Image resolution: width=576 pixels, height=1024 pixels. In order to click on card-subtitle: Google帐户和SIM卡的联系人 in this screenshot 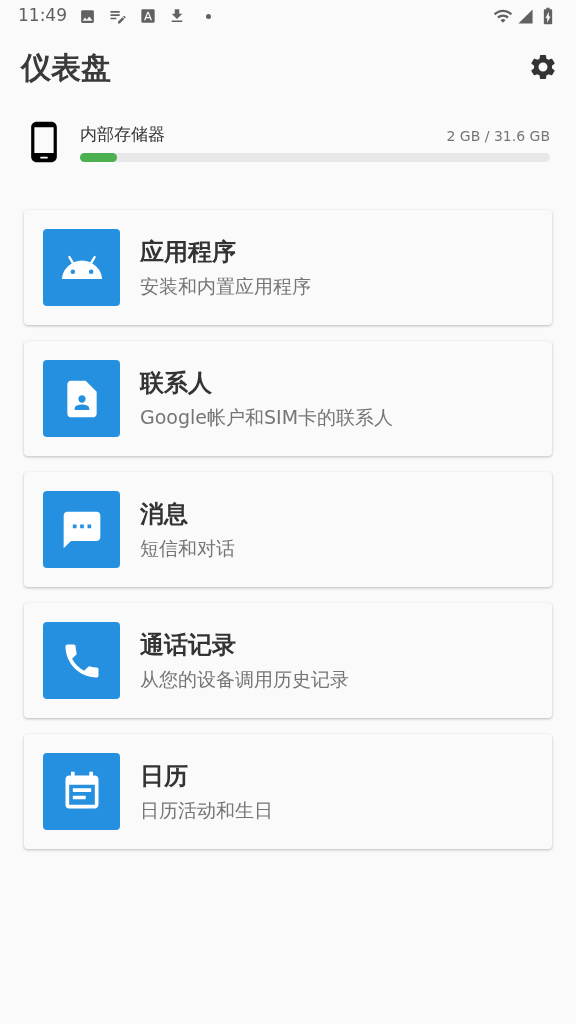, I will do `click(267, 417)`.